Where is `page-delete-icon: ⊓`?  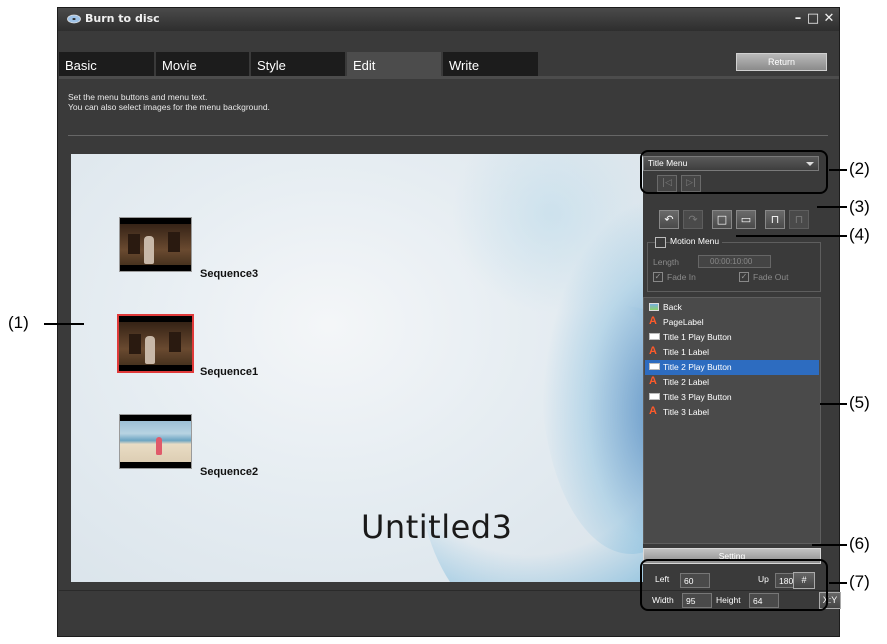
page-delete-icon: ⊓ is located at coordinates (799, 219).